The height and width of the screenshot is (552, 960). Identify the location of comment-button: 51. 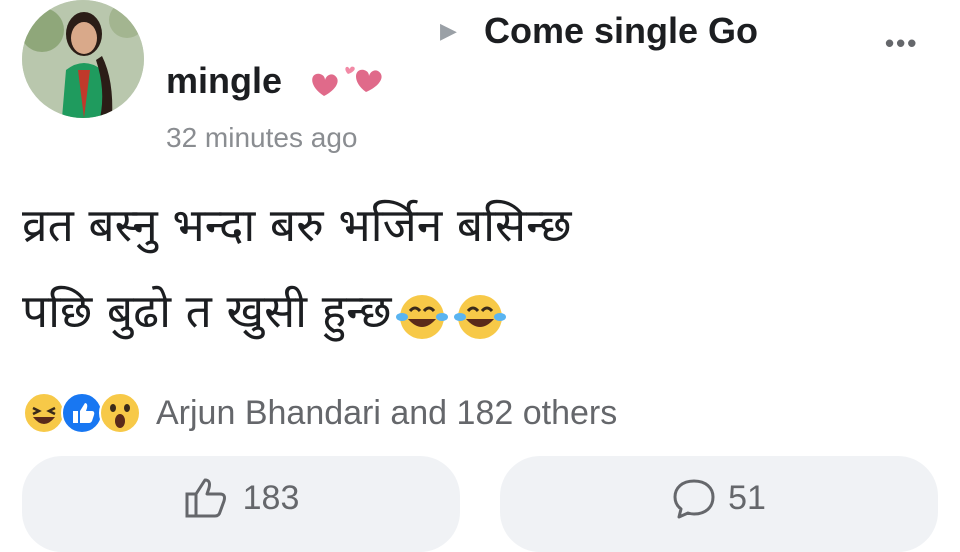
(719, 504).